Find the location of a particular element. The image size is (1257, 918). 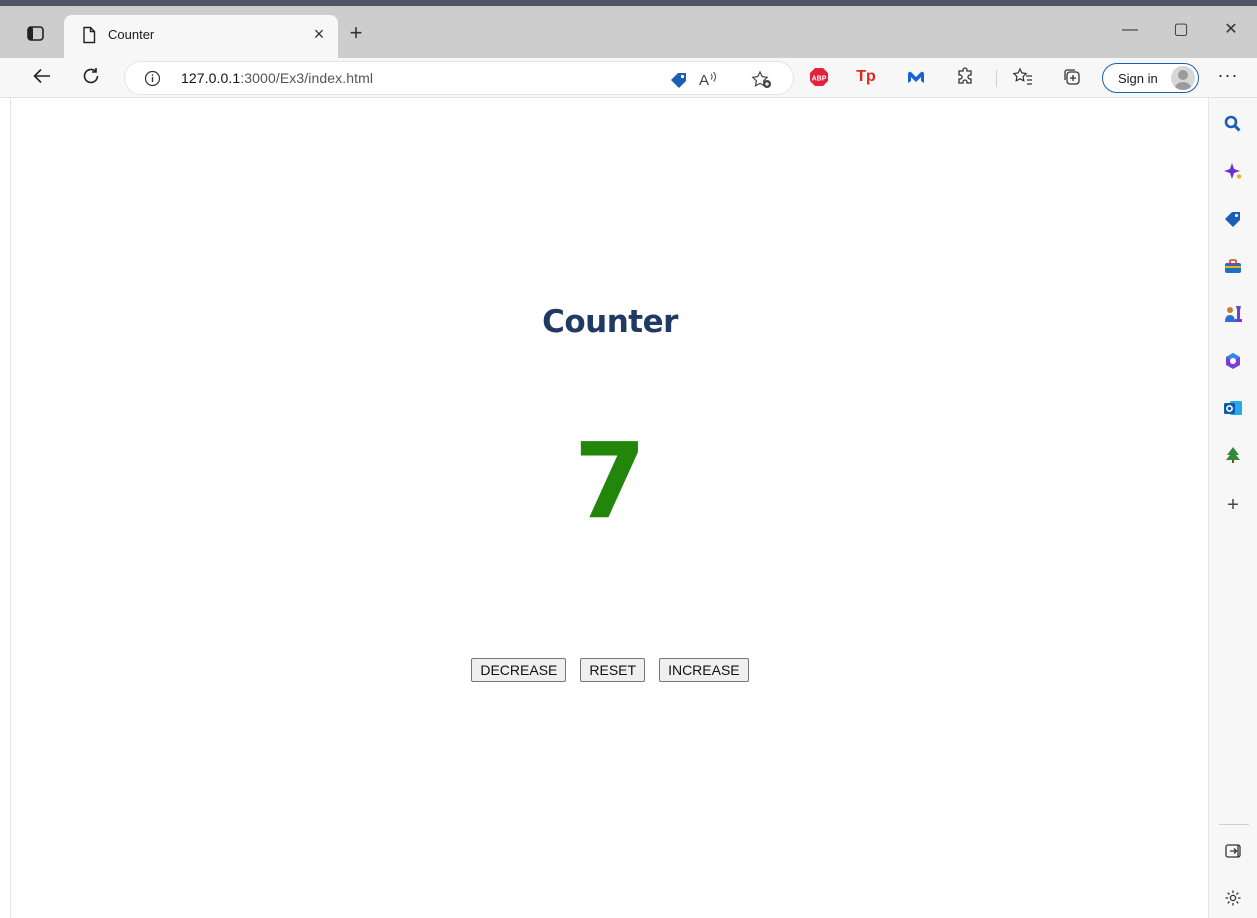

settings-more-button: ··· is located at coordinates (1228, 77).